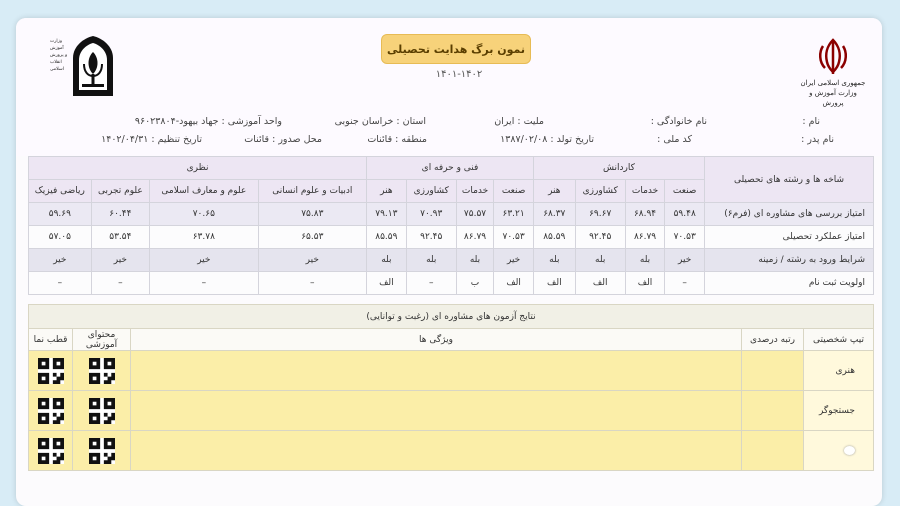  I want to click on nationality: ملیت : ایران, so click(519, 121).